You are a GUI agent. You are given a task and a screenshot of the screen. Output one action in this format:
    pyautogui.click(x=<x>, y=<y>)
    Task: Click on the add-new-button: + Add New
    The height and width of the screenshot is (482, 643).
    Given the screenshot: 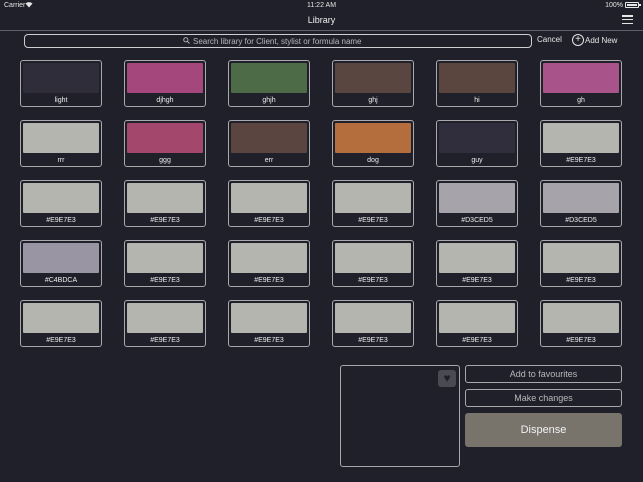 What is the action you would take?
    pyautogui.click(x=594, y=40)
    